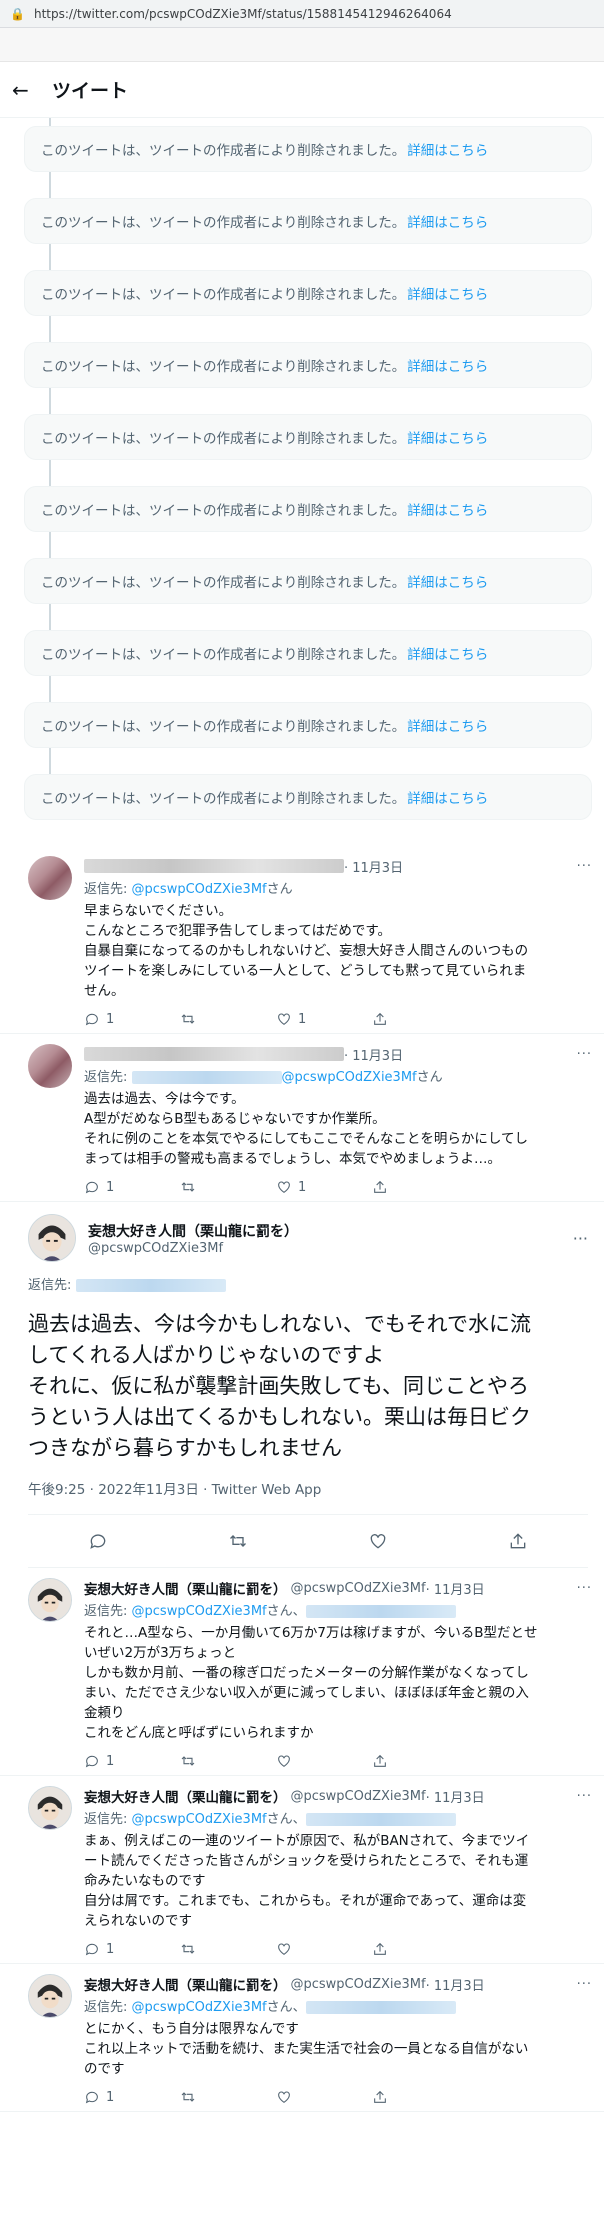 The width and height of the screenshot is (604, 2224). Describe the element at coordinates (32, 90) in the screenshot. I see `arrow-left-icon: ←` at that location.